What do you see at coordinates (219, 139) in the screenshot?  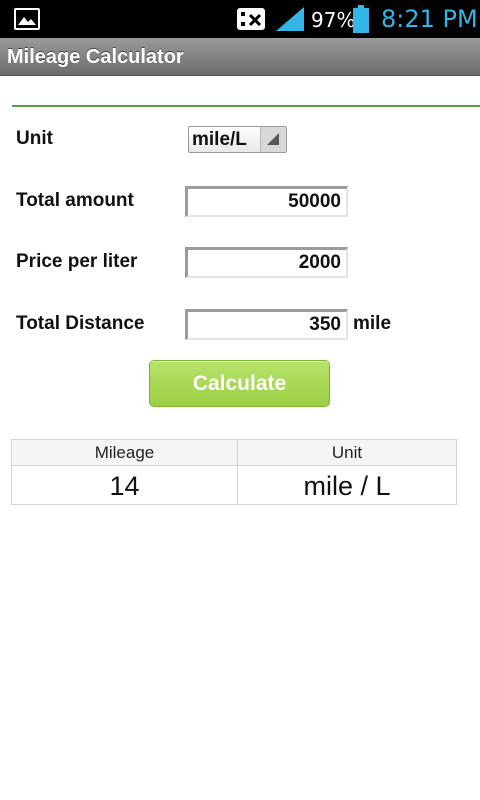 I see `unit-spinner-value: mile/L` at bounding box center [219, 139].